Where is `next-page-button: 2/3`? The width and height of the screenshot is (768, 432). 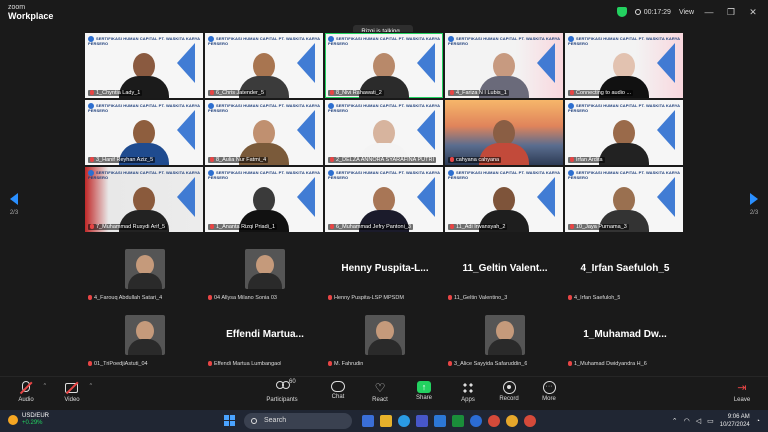 next-page-button: 2/3 is located at coordinates (754, 204).